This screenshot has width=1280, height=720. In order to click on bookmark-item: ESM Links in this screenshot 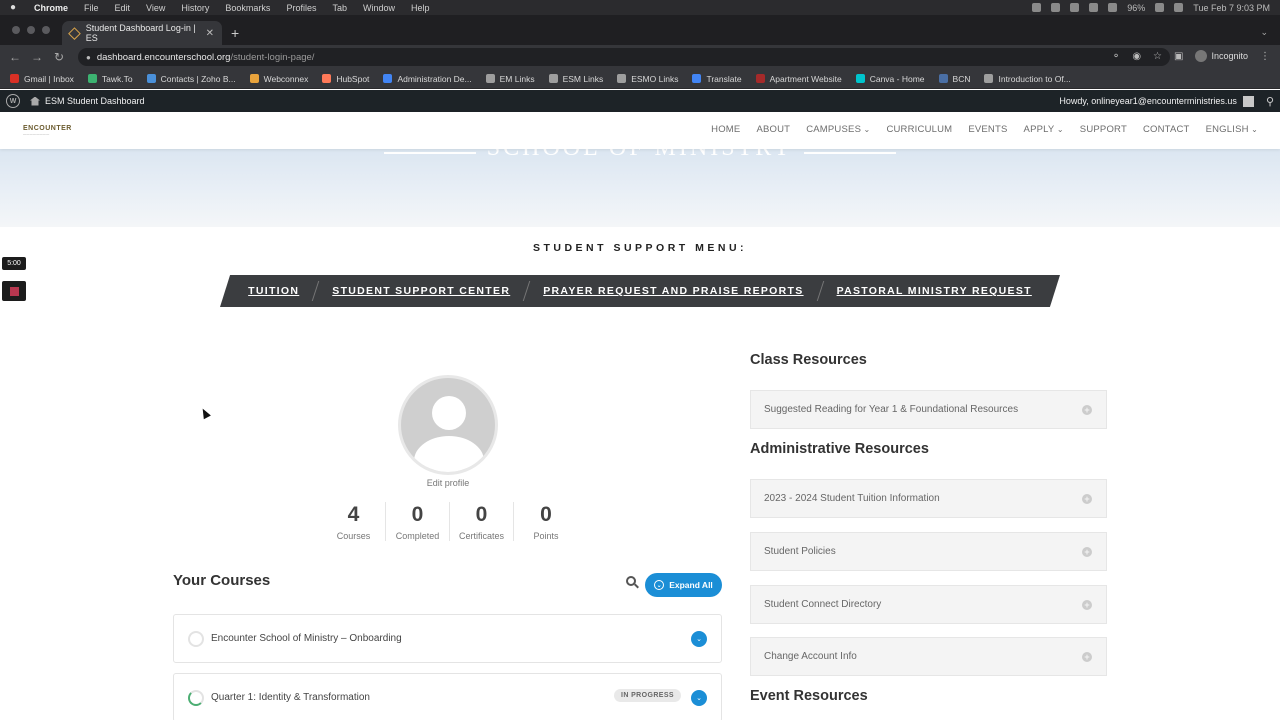, I will do `click(575, 79)`.